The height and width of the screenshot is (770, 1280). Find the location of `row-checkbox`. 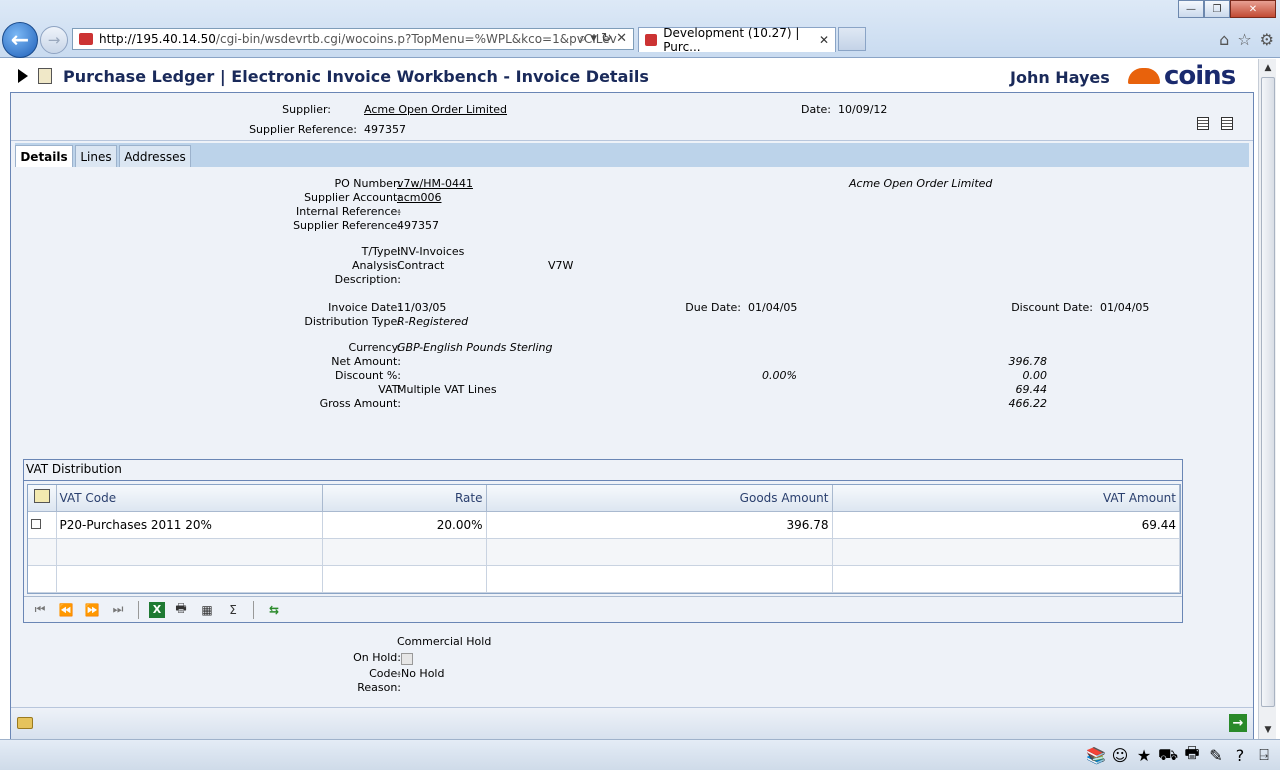

row-checkbox is located at coordinates (36, 523).